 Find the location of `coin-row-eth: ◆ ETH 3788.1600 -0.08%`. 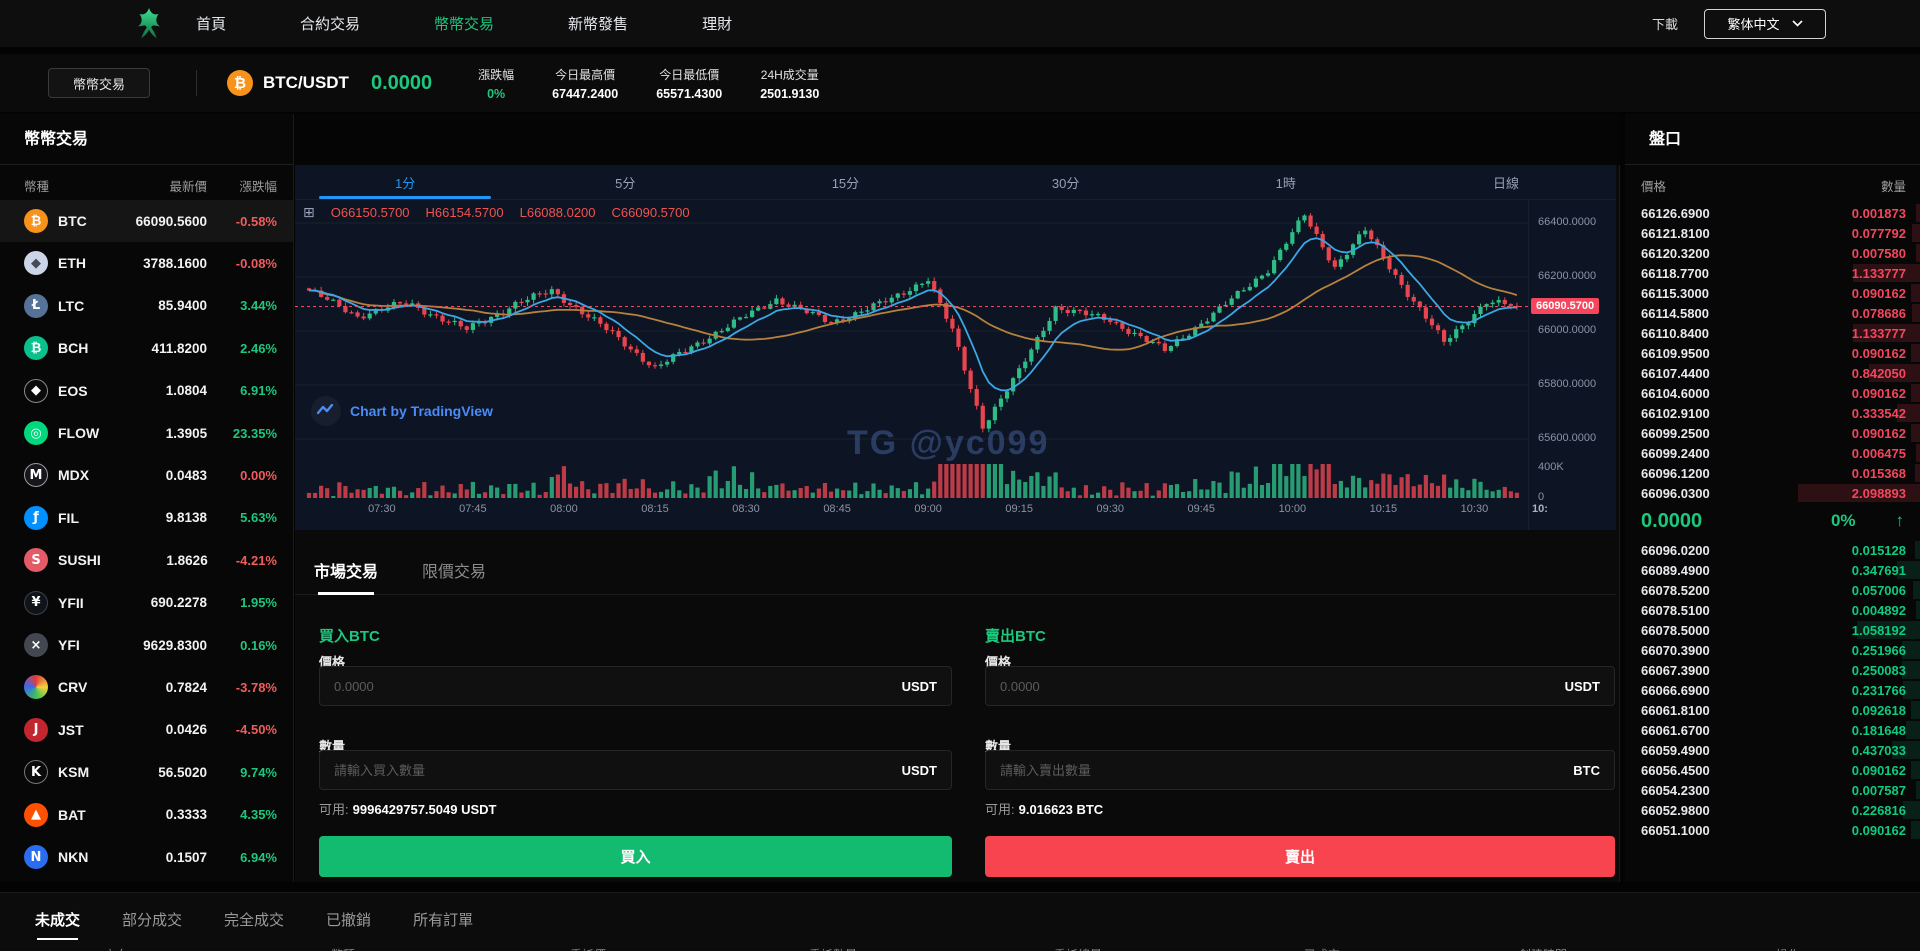

coin-row-eth: ◆ ETH 3788.1600 -0.08% is located at coordinates (146, 263).